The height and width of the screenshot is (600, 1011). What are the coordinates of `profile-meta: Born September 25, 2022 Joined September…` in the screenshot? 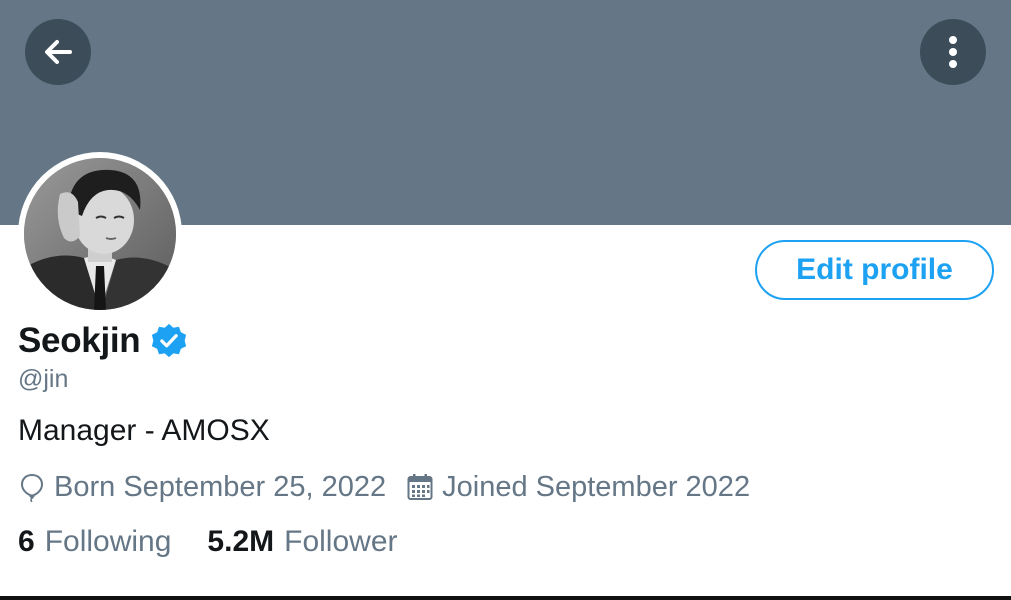 It's located at (384, 487).